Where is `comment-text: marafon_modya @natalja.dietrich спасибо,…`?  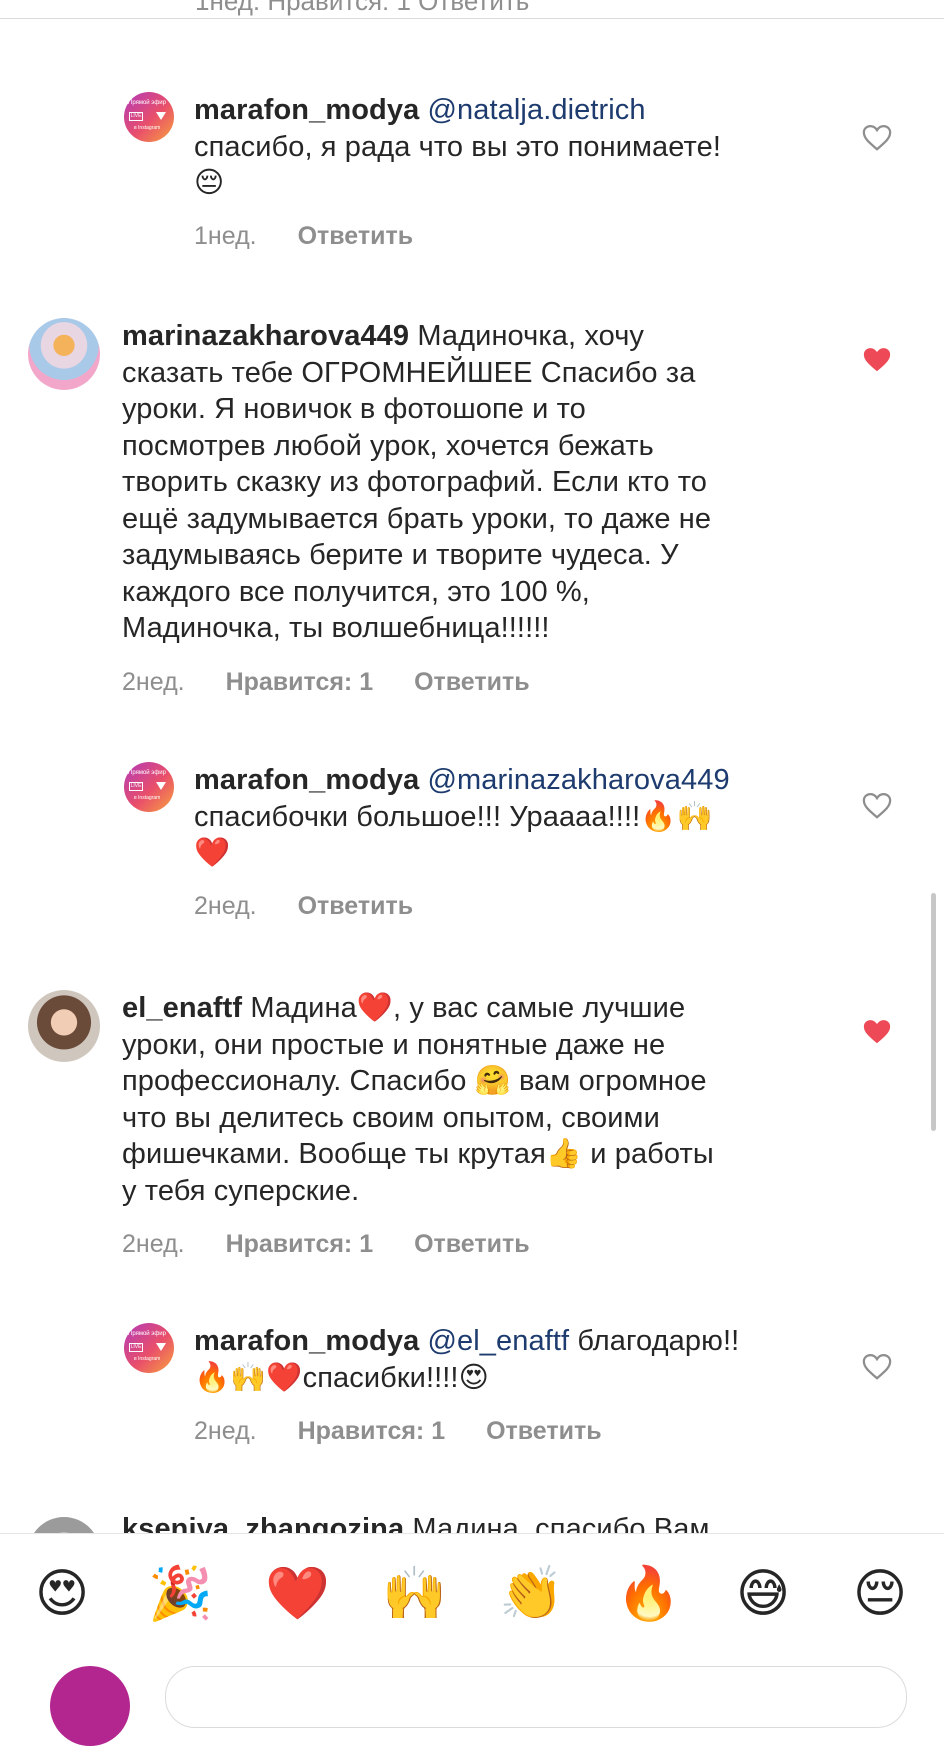
comment-text: marafon_modya @natalja.dietrich спасибо,… is located at coordinates (504, 147).